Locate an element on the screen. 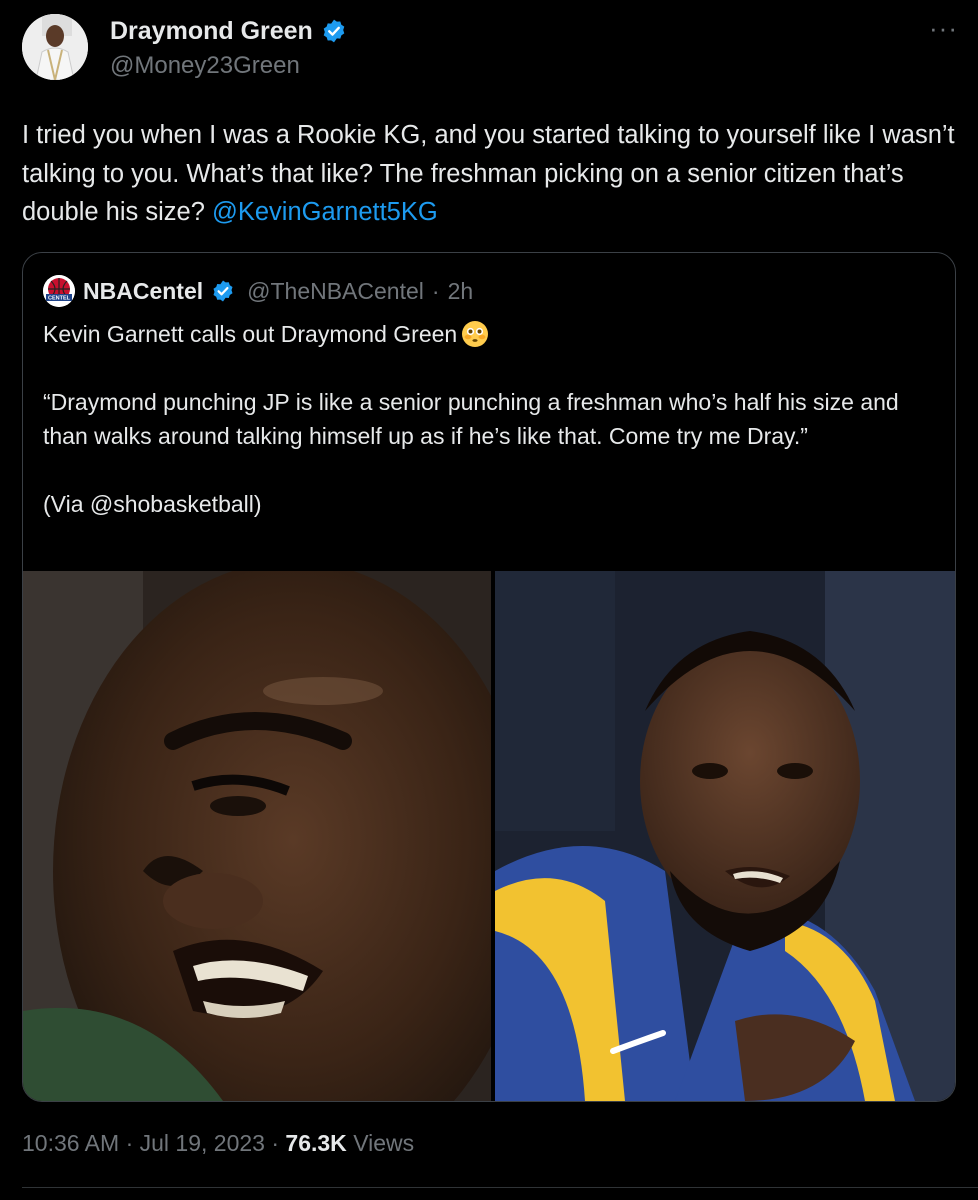 The image size is (978, 1200). author-name: Draymond Green is located at coordinates (211, 31).